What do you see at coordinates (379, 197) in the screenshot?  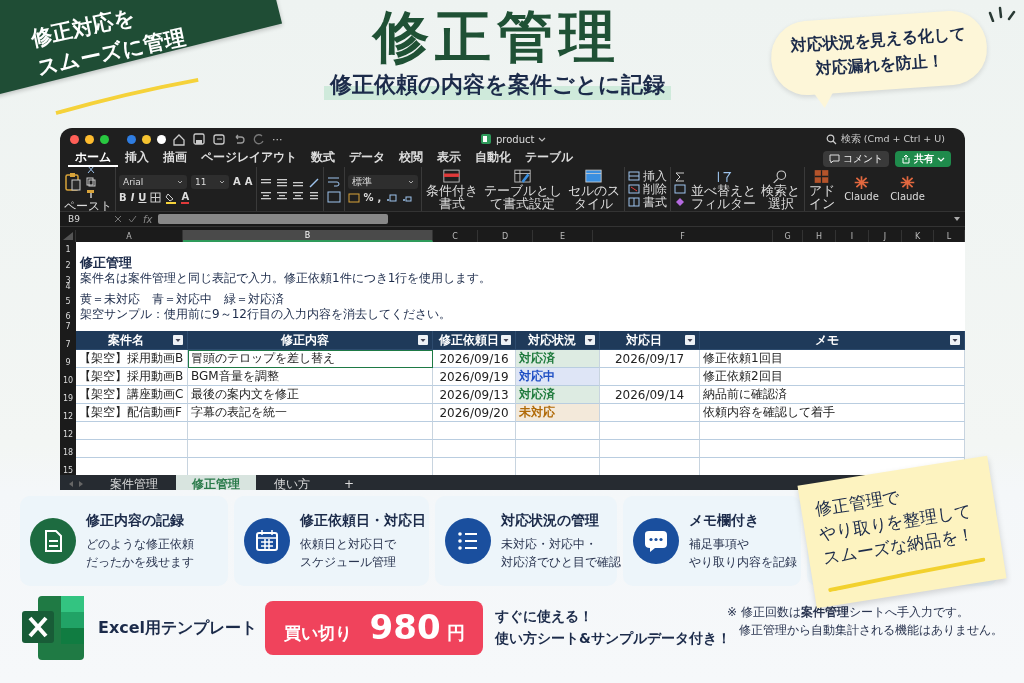 I see `comma-button: ,` at bounding box center [379, 197].